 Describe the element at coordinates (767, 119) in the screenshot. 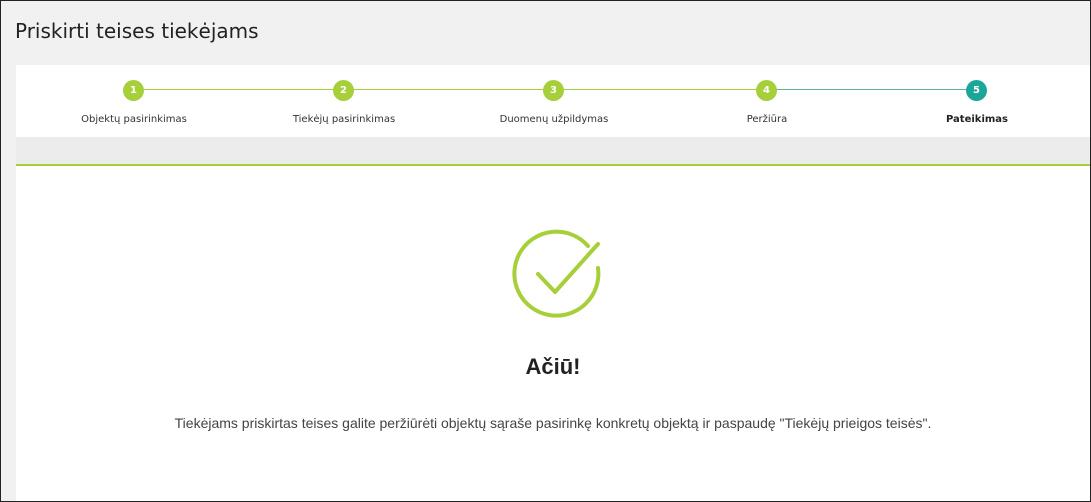

I see `step-4-label: Peržiūra` at that location.